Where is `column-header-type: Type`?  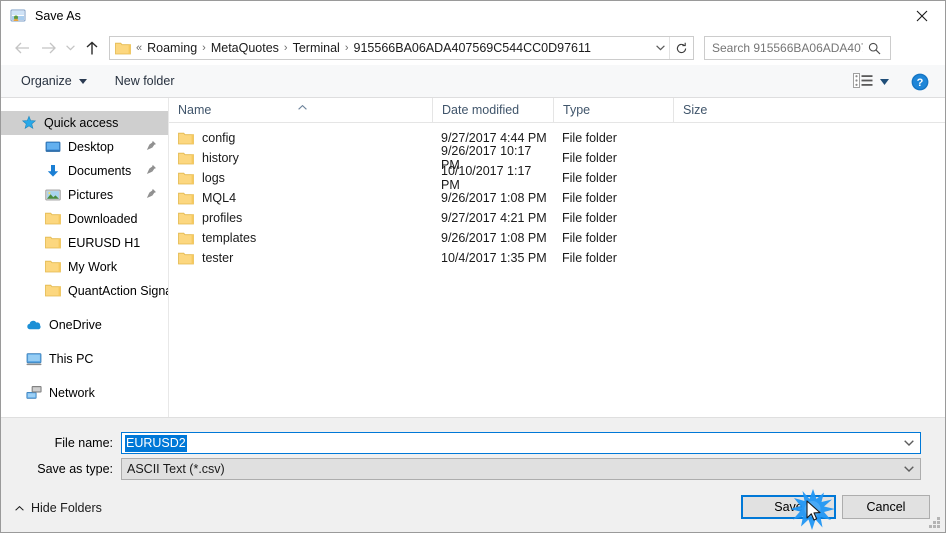
column-header-type: Type is located at coordinates (613, 110).